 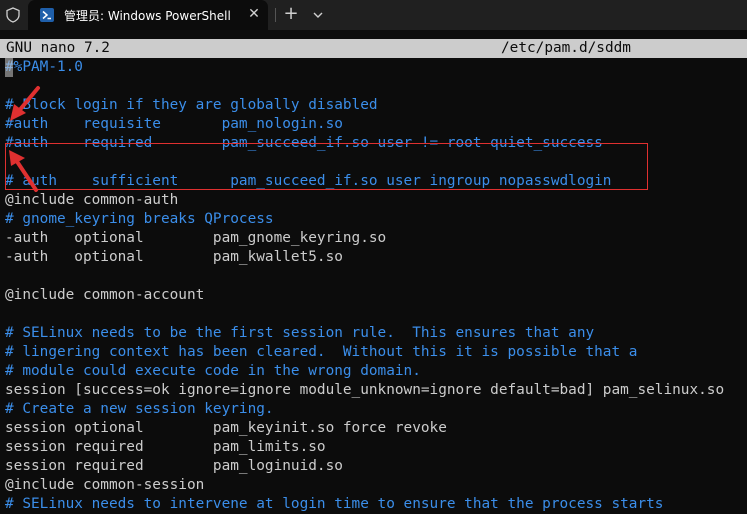 I want to click on powershell-icon, so click(x=47, y=15).